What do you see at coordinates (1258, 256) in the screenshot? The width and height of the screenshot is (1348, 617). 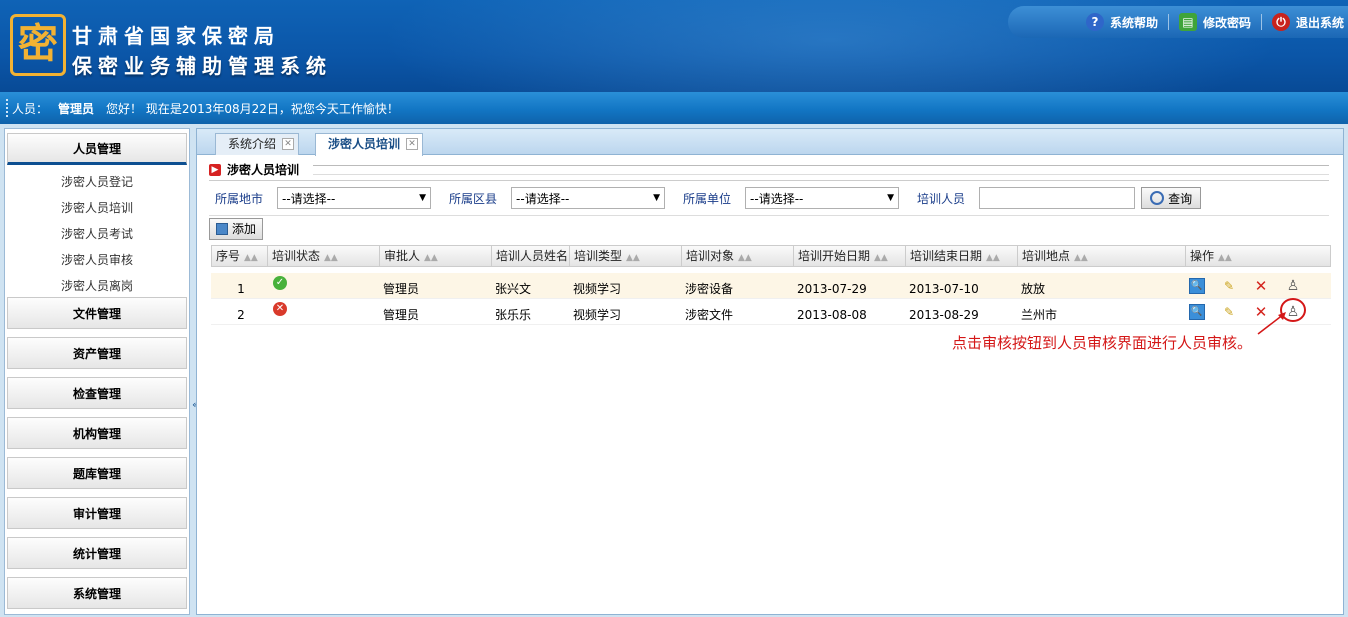 I see `column-header: 操作 ▲▲` at bounding box center [1258, 256].